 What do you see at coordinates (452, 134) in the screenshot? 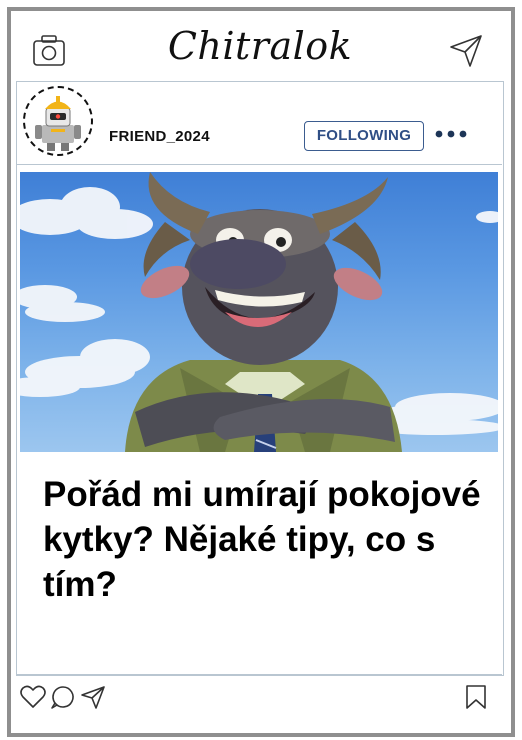
I see `more-options-icon` at bounding box center [452, 134].